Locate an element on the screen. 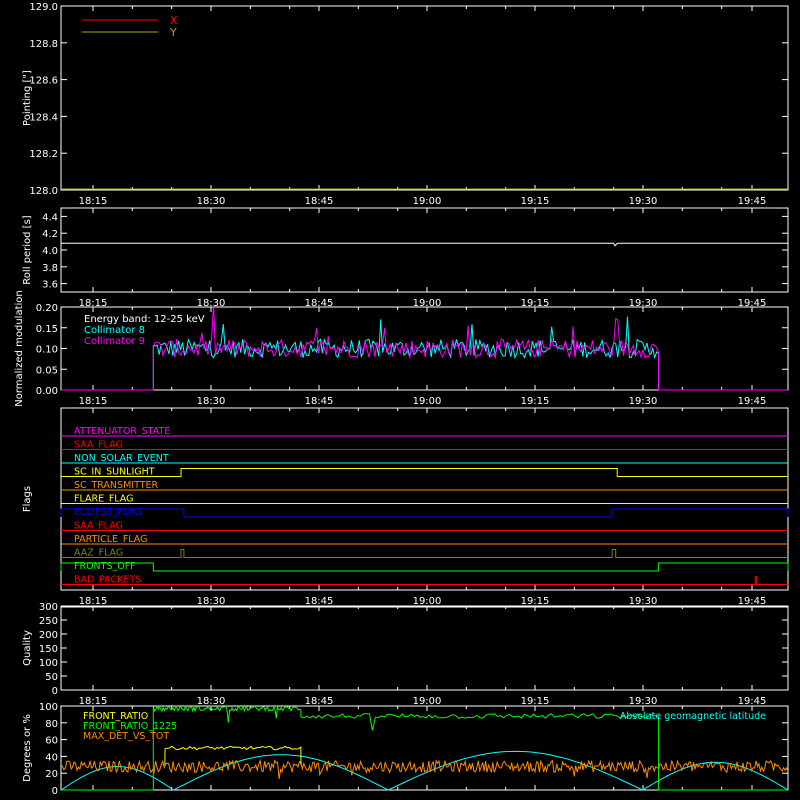  y-tick-label: 4.2 is located at coordinates (50, 234).